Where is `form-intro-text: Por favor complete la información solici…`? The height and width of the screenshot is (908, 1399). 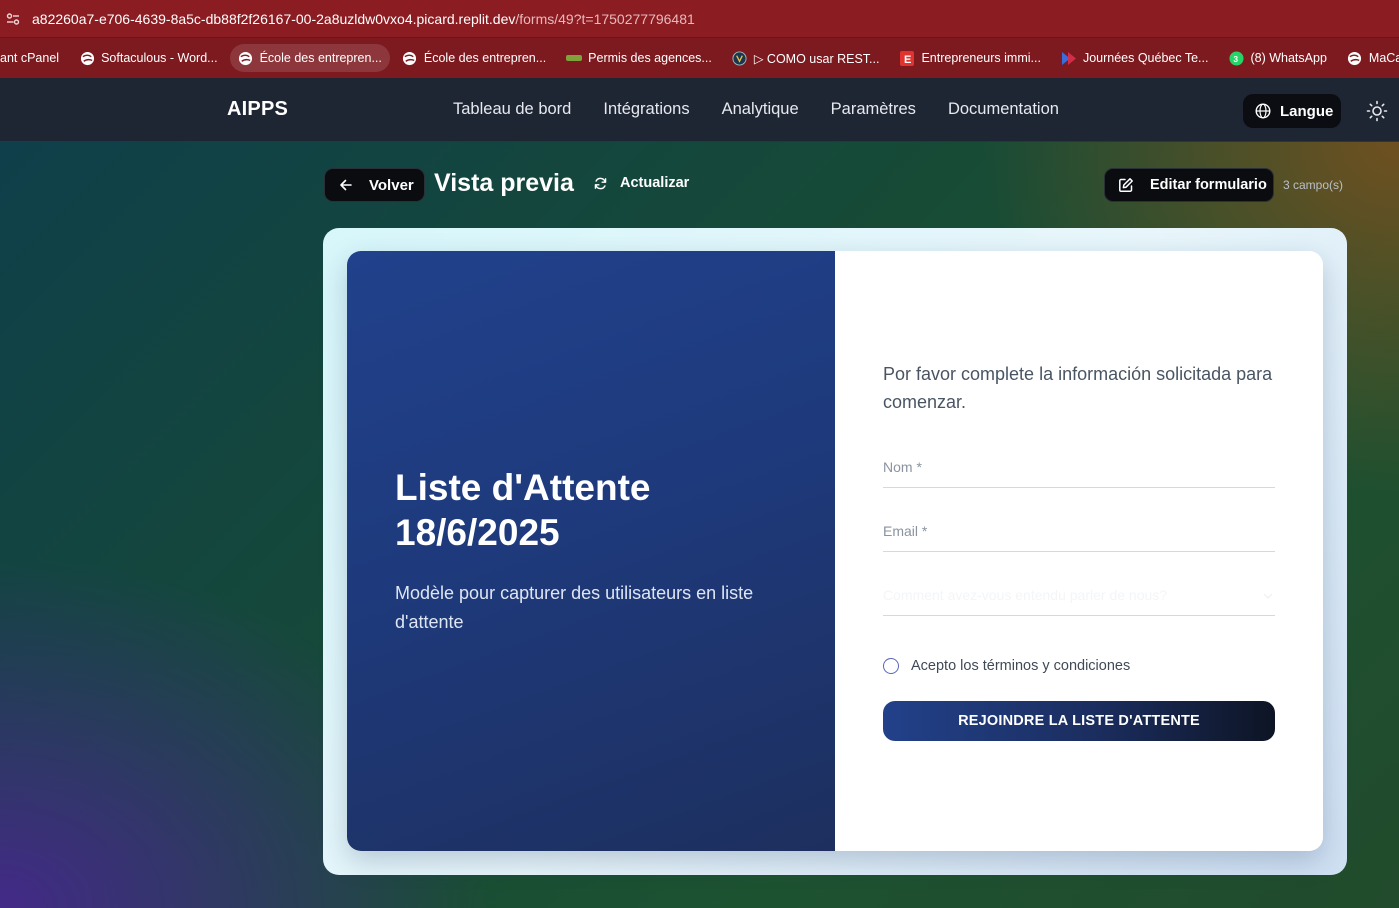 form-intro-text: Por favor complete la información solici… is located at coordinates (1078, 388).